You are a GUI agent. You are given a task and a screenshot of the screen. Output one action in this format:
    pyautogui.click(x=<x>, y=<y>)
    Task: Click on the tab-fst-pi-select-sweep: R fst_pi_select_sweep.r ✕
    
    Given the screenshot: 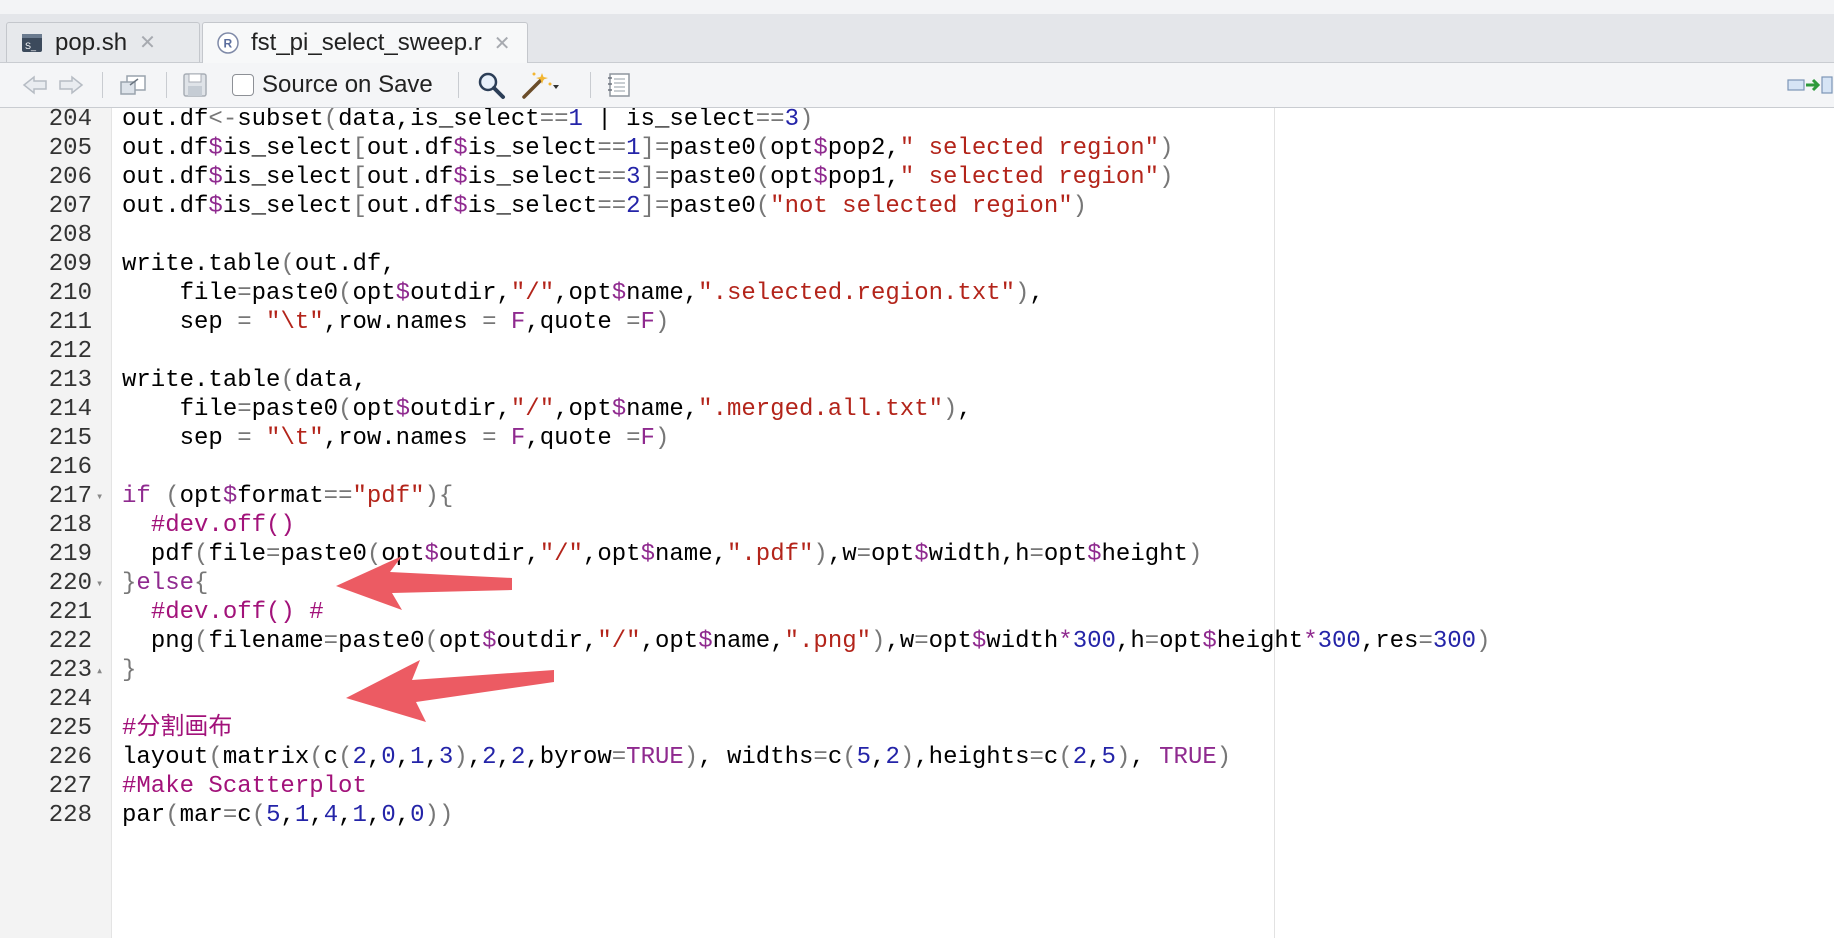 What is the action you would take?
    pyautogui.click(x=365, y=42)
    